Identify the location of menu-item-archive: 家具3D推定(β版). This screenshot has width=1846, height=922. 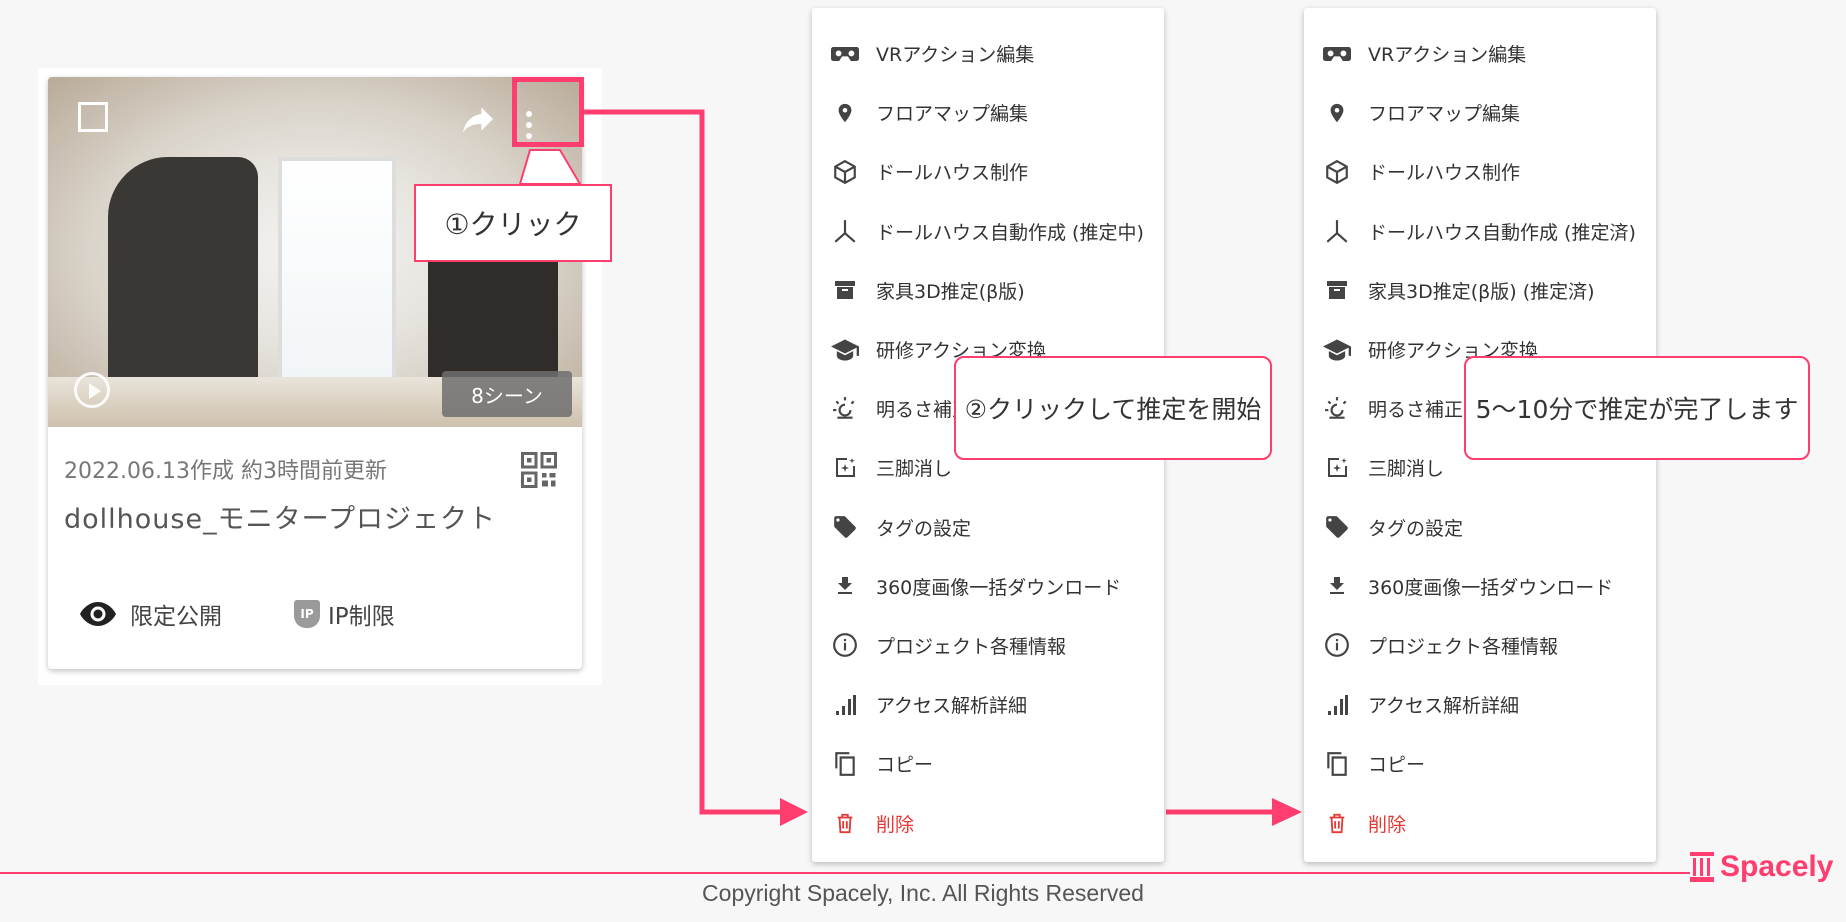
(988, 290).